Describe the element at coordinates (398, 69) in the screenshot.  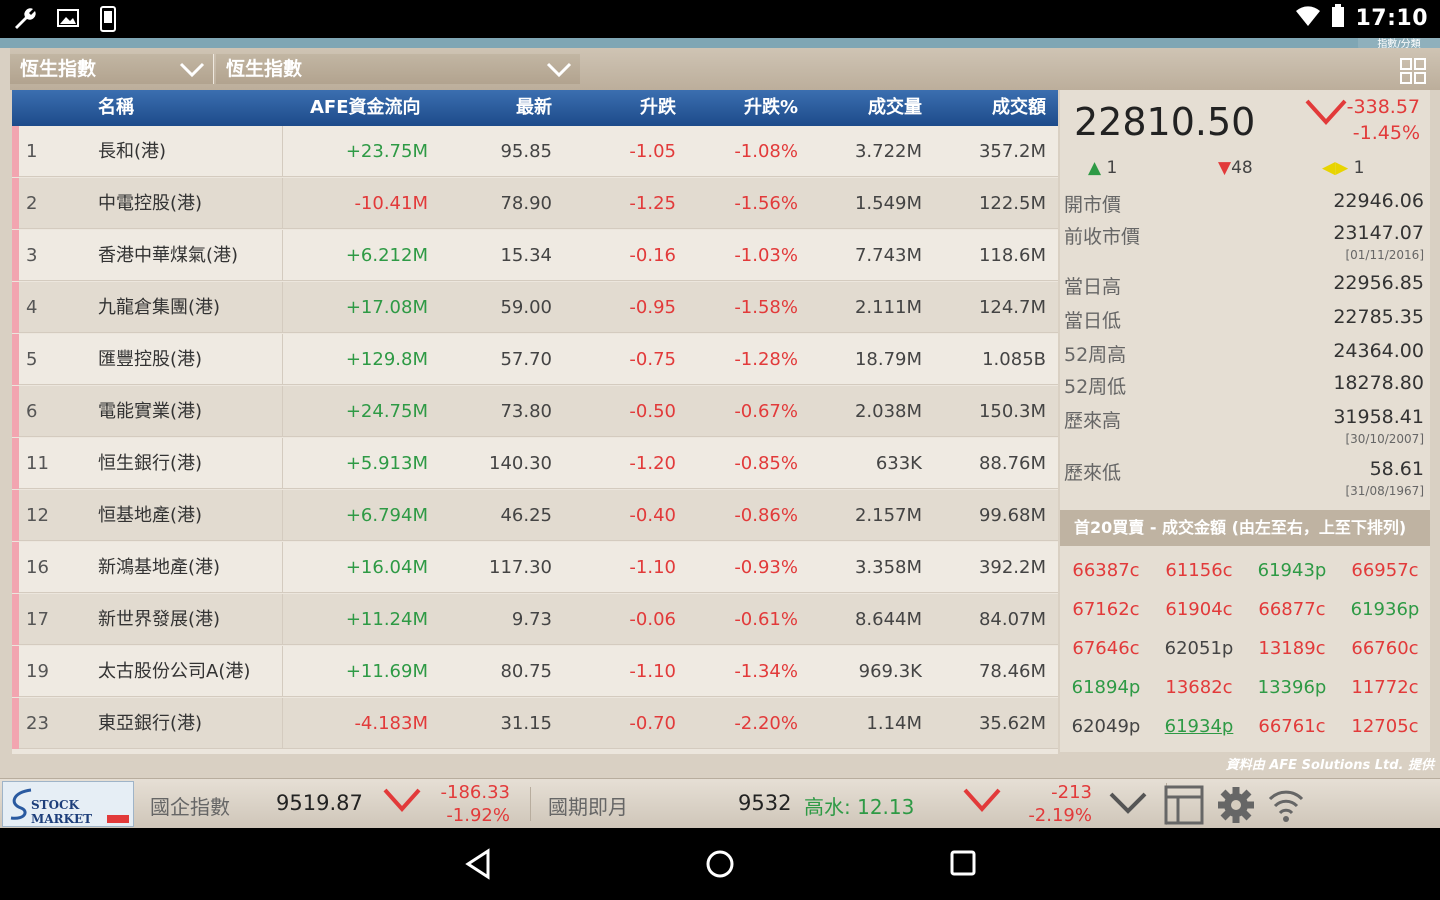
I see `index-selector: 恆生指數` at that location.